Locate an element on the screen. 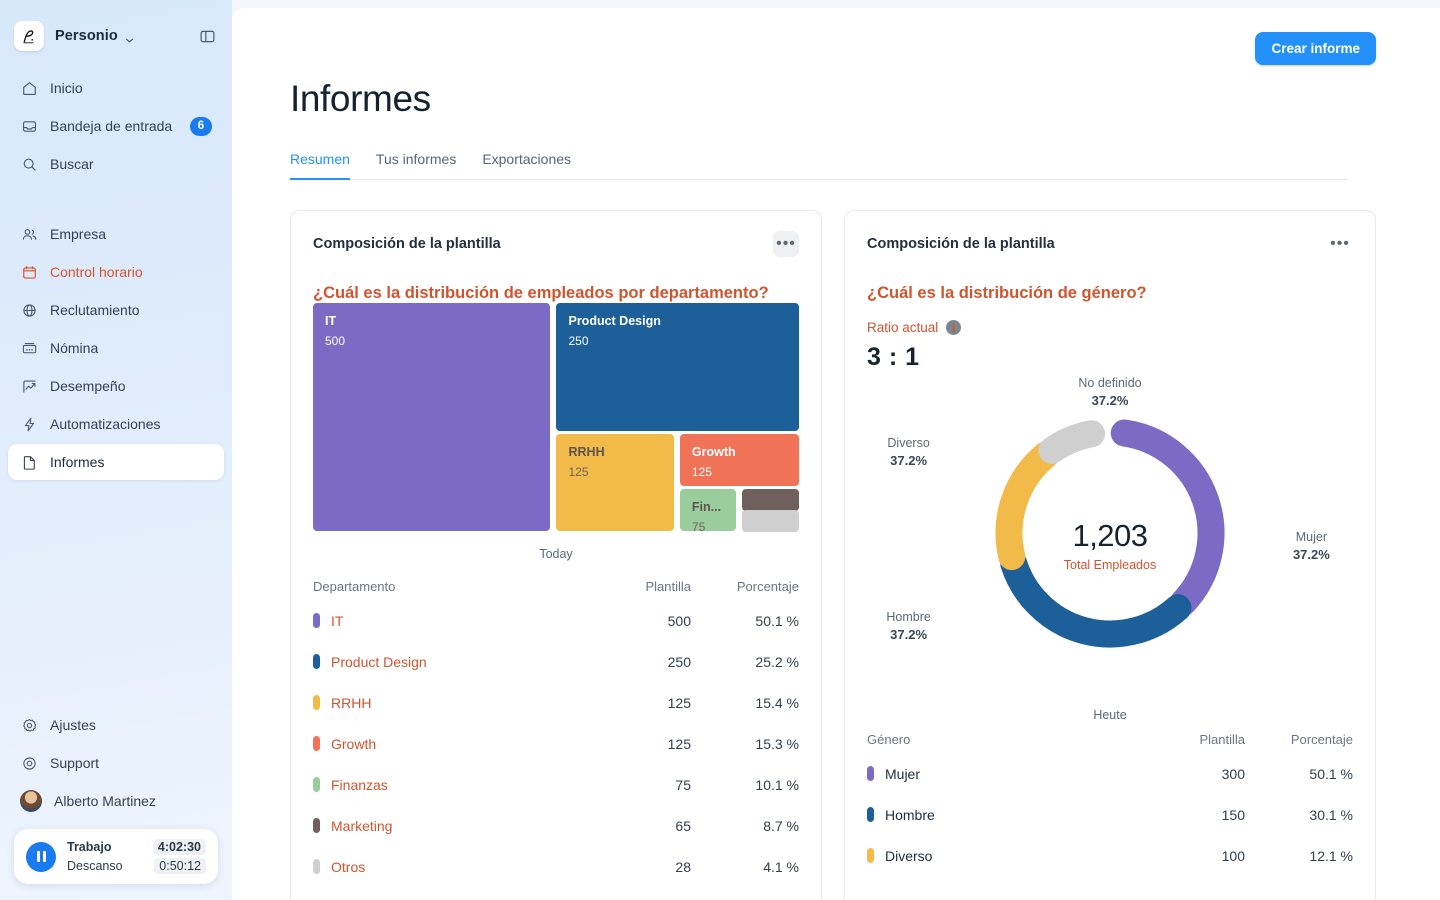 The width and height of the screenshot is (1440, 900). row-label: RRHH is located at coordinates (351, 703).